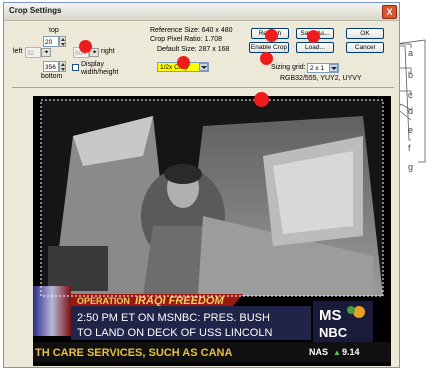 This screenshot has width=436, height=370. Describe the element at coordinates (318, 352) in the screenshot. I see `market-name: NAS` at that location.